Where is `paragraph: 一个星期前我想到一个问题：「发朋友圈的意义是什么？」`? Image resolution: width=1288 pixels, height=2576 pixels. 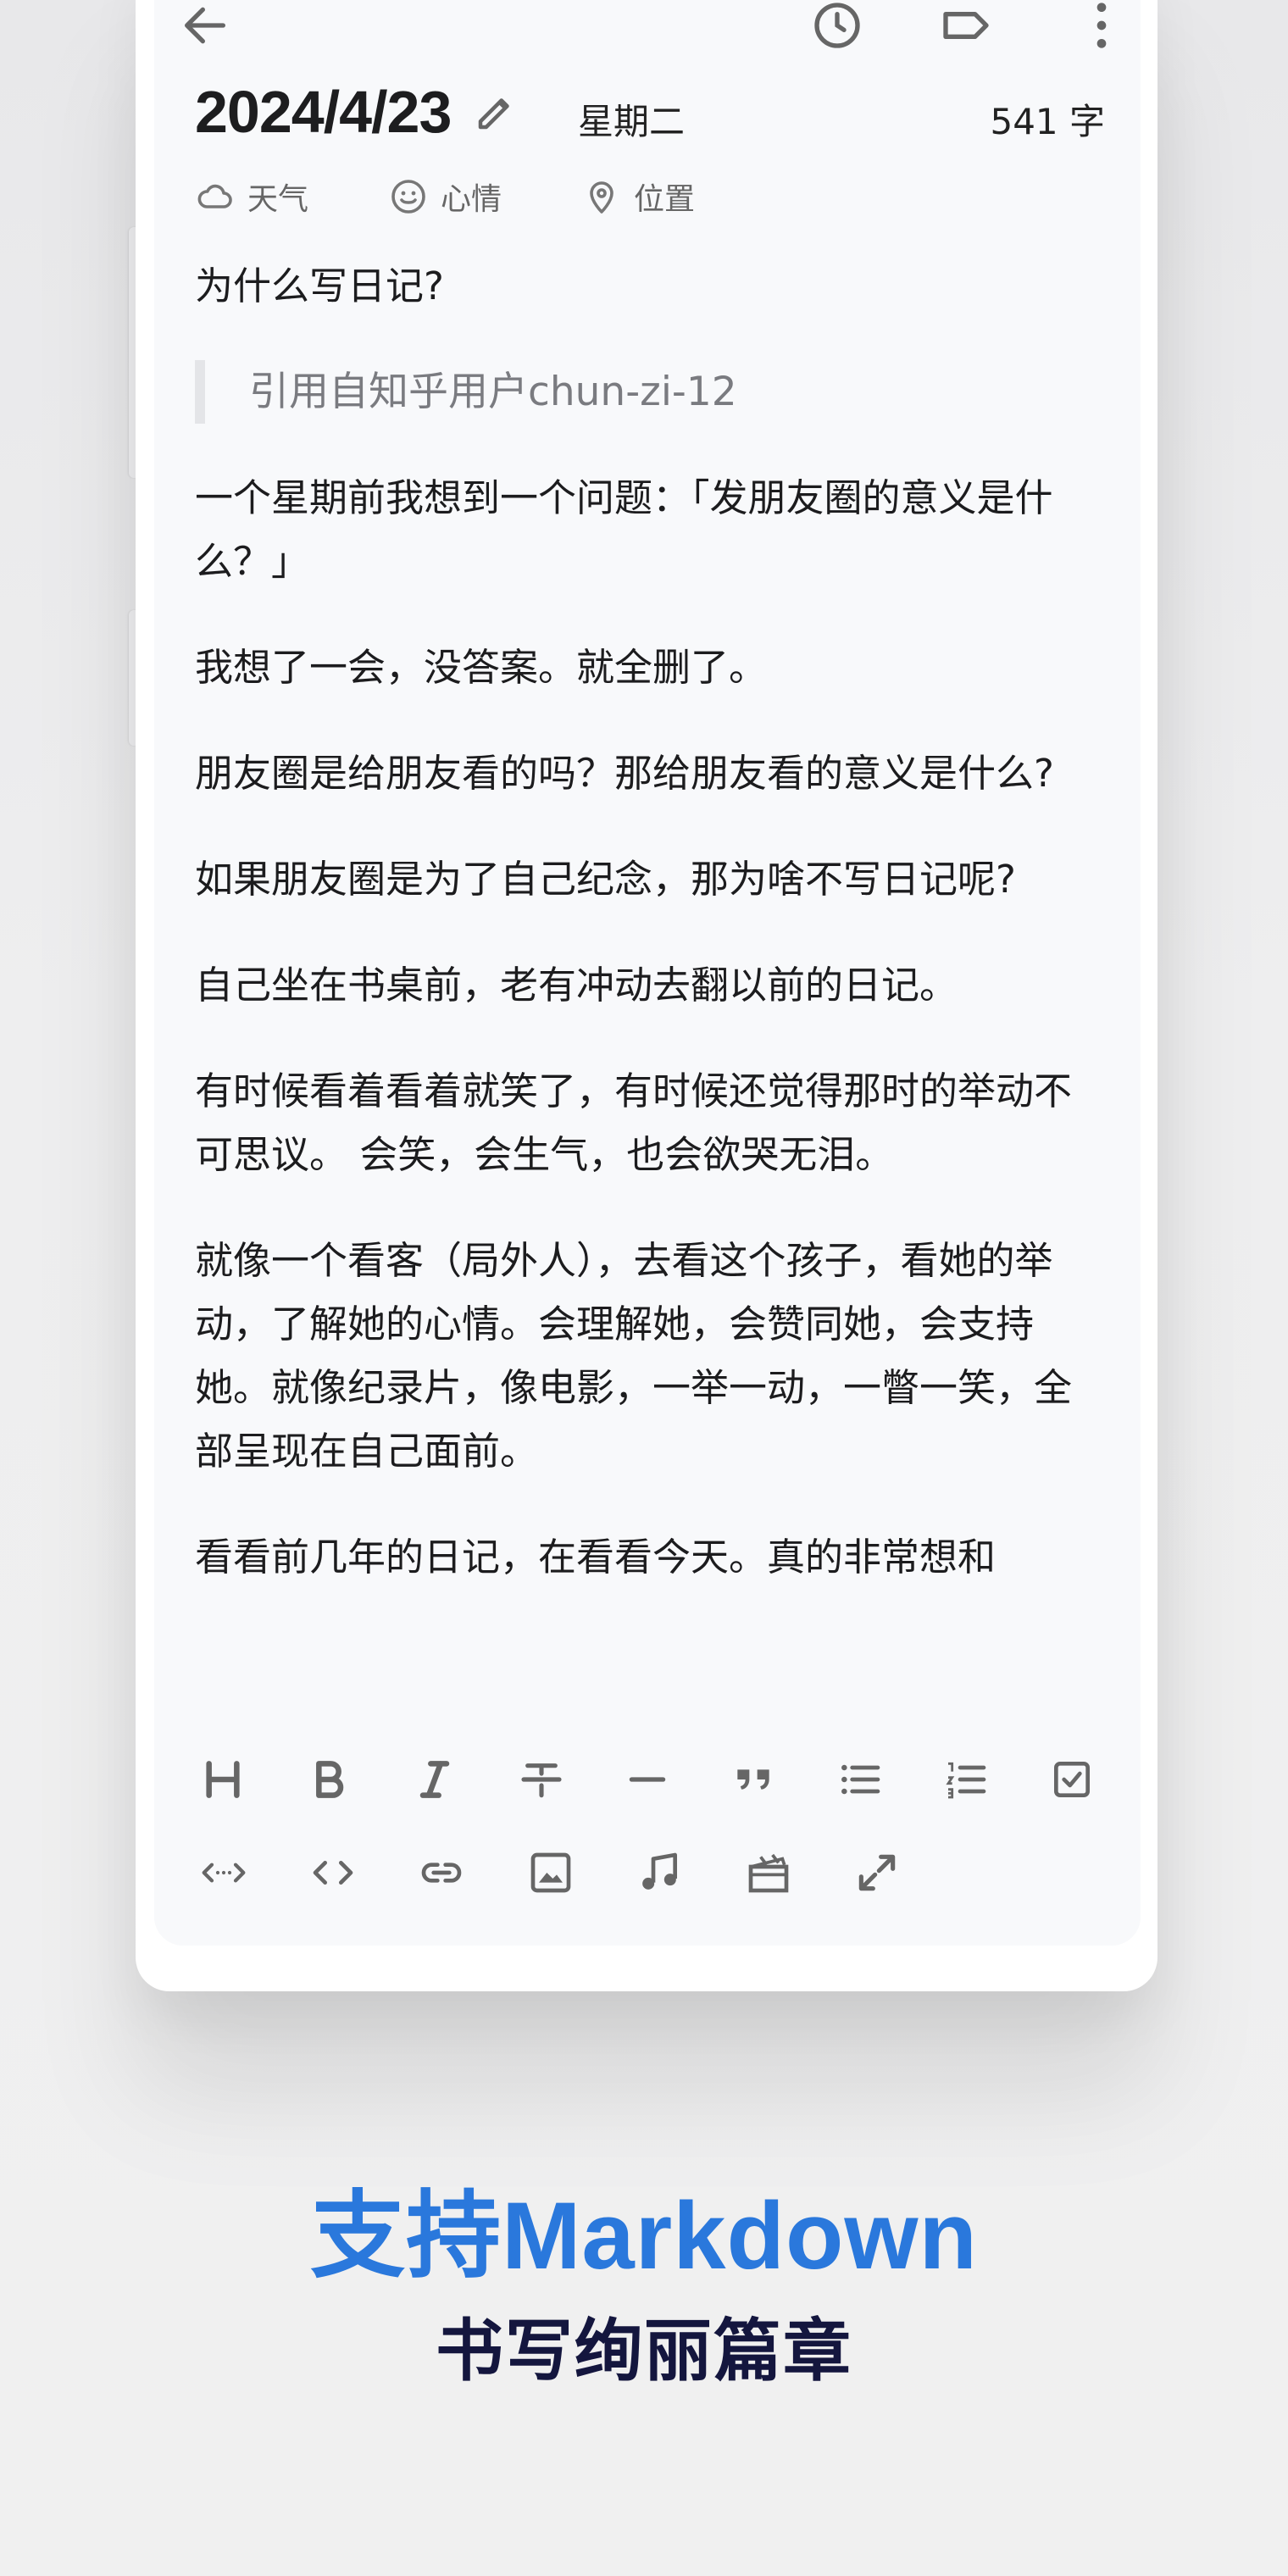
paragraph: 一个星期前我想到一个问题：「发朋友圈的意义是什么？」 is located at coordinates (624, 529).